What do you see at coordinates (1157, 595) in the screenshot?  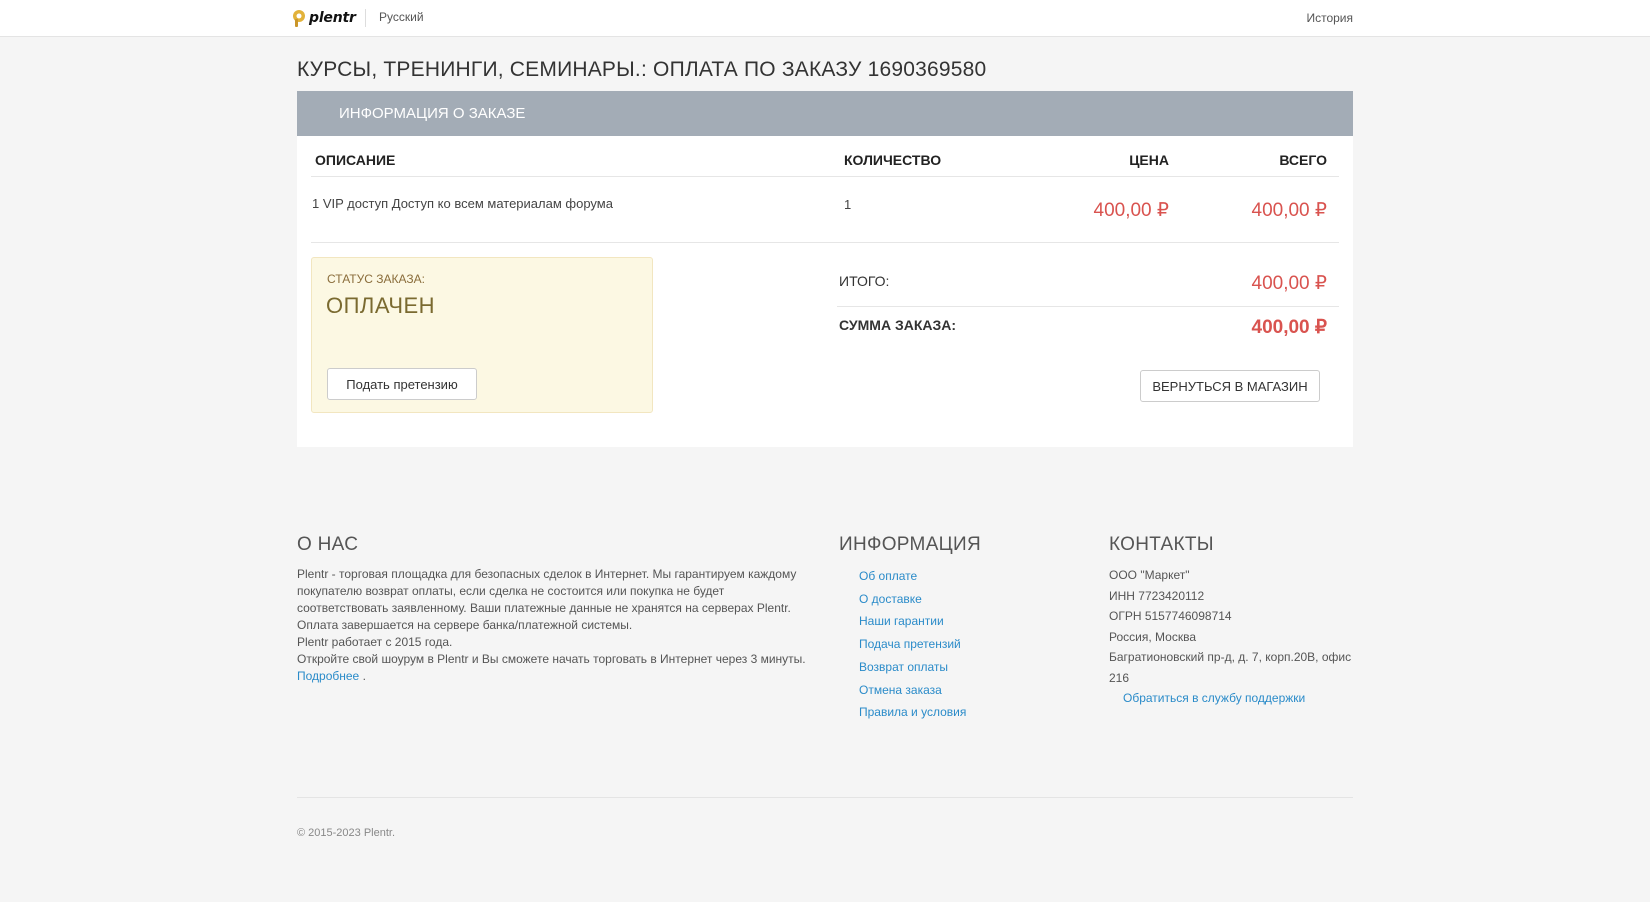 I see `contact-inn: ИНН 7723420112` at bounding box center [1157, 595].